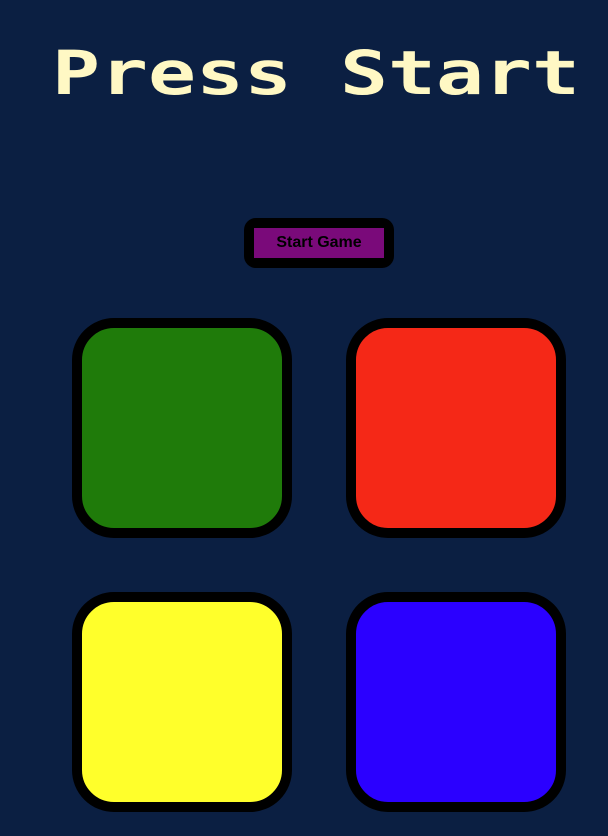 The height and width of the screenshot is (836, 608). I want to click on blue-pad, so click(456, 702).